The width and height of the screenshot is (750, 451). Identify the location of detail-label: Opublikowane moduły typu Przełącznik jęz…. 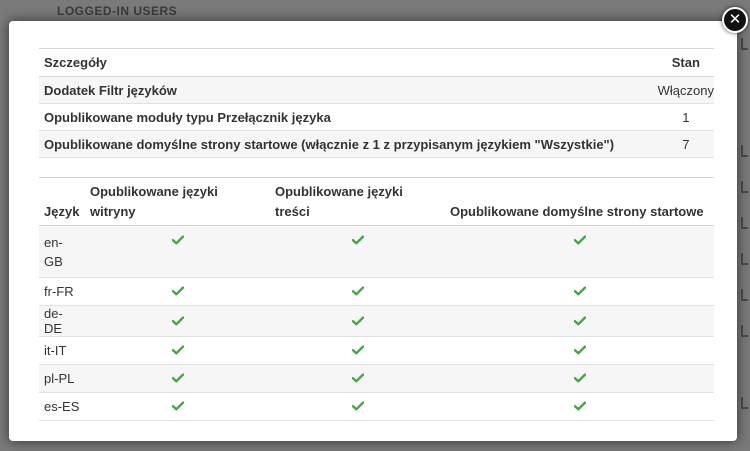
(348, 117).